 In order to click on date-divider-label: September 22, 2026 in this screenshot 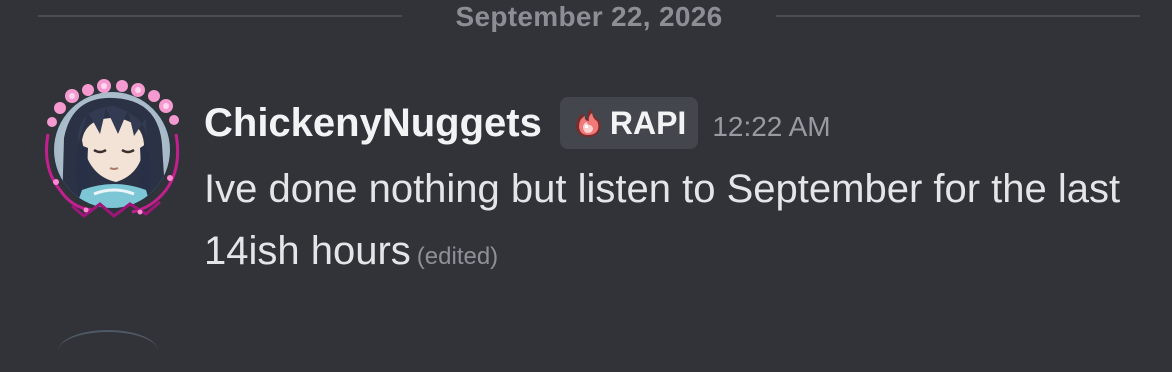, I will do `click(589, 16)`.